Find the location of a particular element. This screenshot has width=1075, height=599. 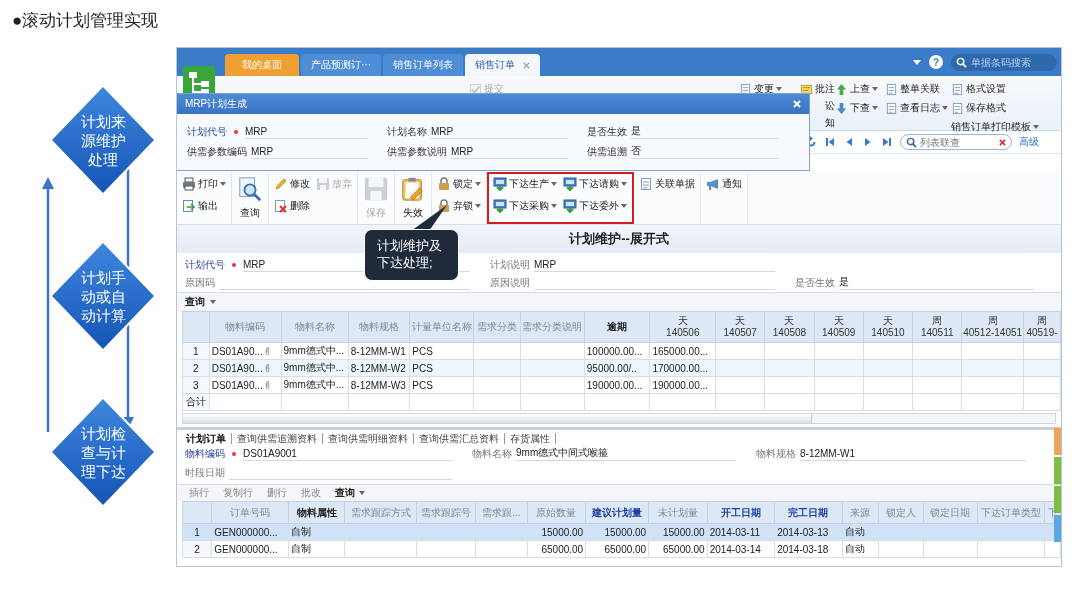

toolbar-button: 关联单据 is located at coordinates (667, 184).